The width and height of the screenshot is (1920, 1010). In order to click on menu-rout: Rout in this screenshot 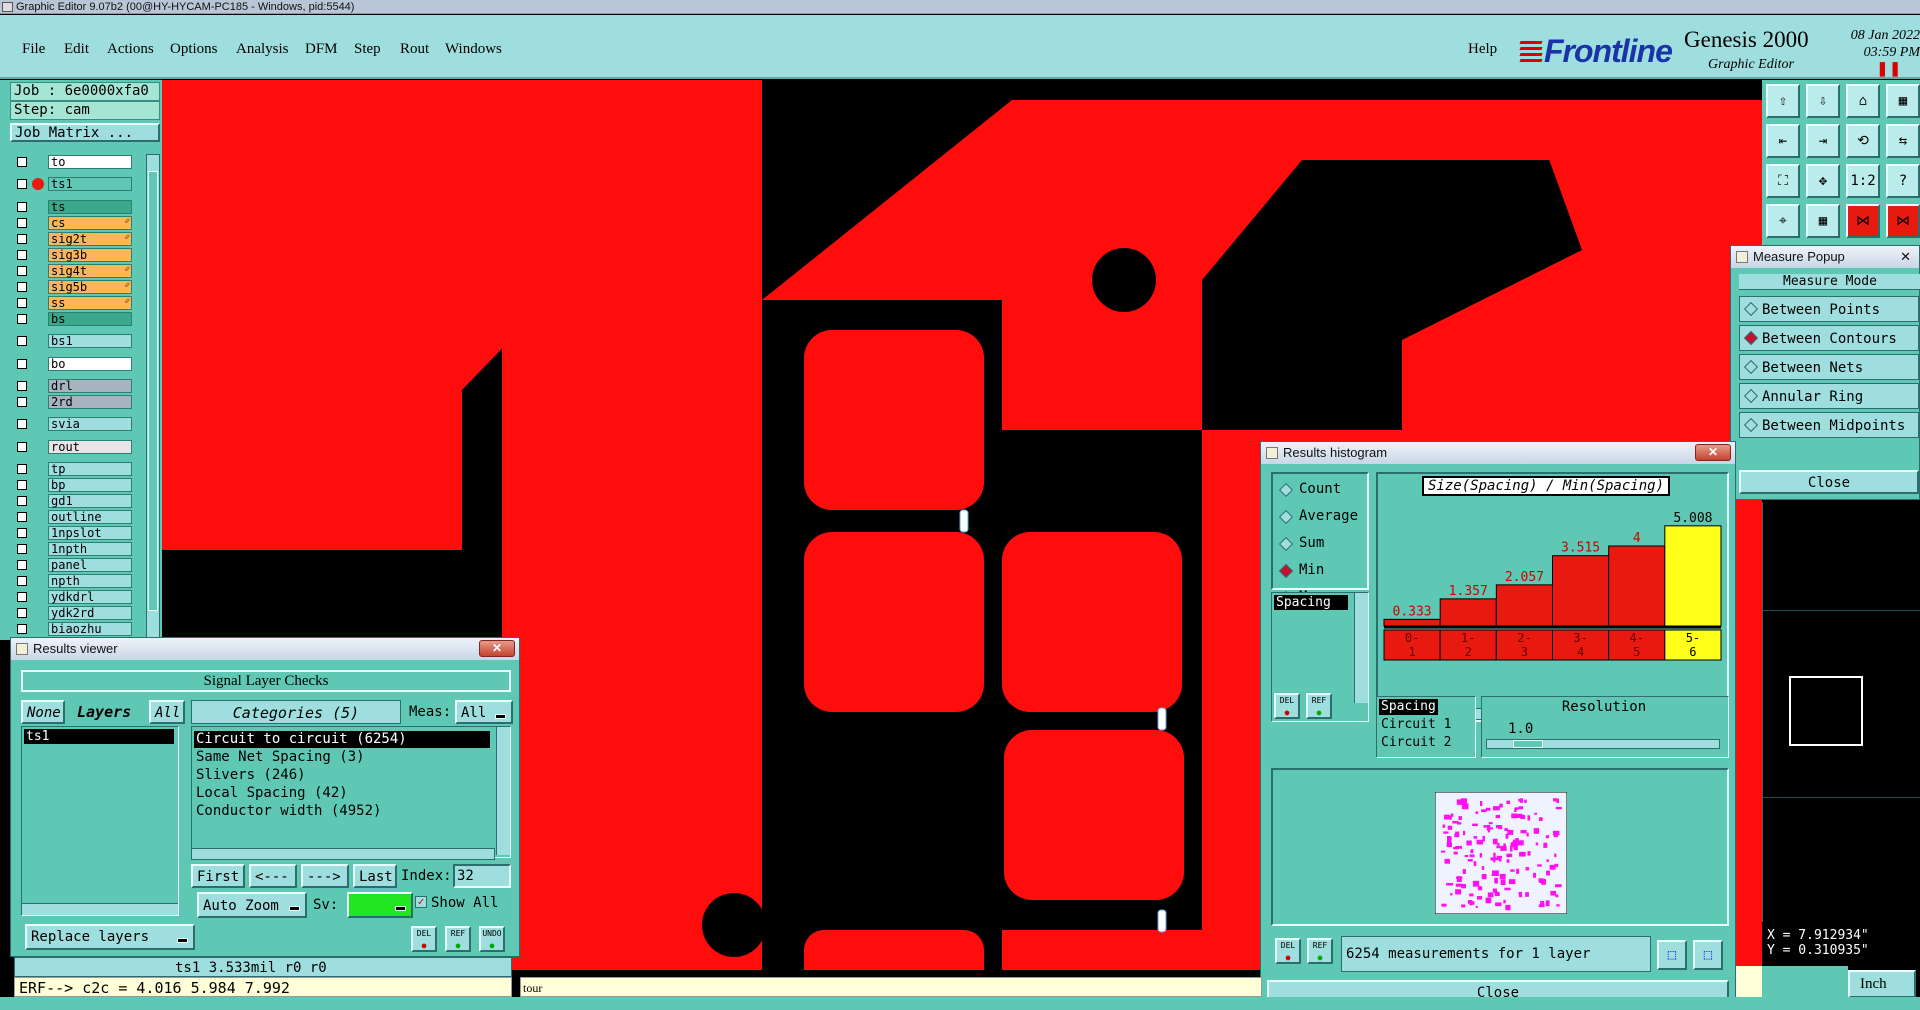, I will do `click(414, 49)`.